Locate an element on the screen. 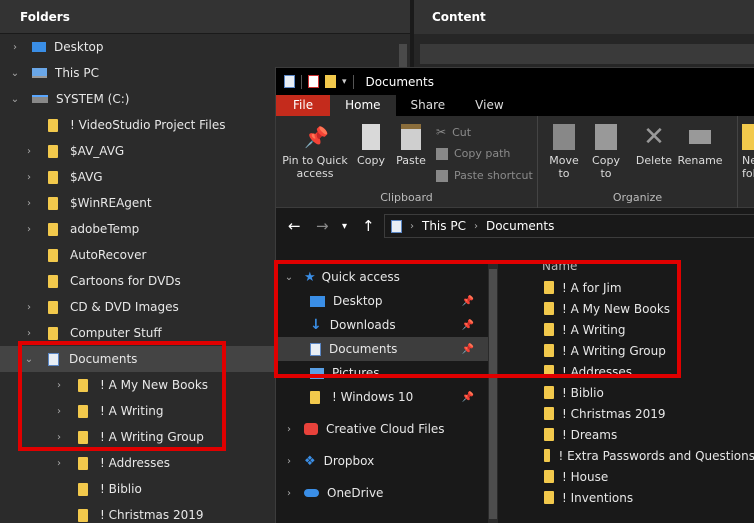  delete-button: ✕ Delete is located at coordinates (654, 145).